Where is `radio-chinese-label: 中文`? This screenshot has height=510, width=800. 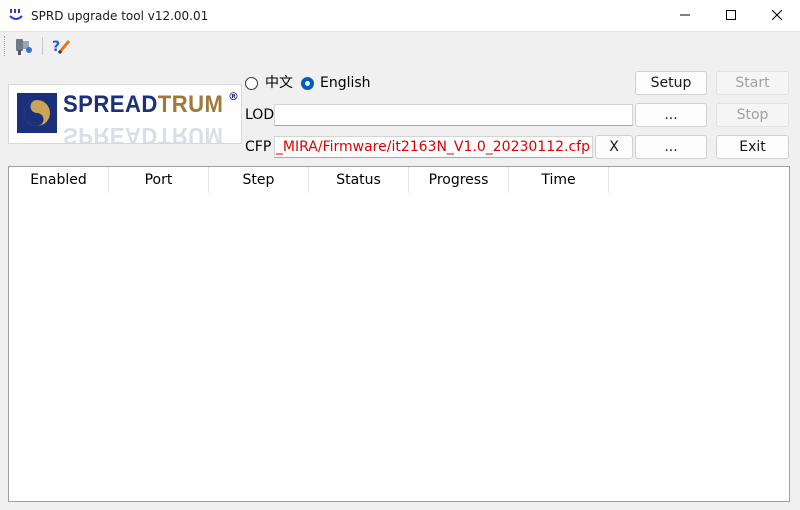 radio-chinese-label: 中文 is located at coordinates (279, 83).